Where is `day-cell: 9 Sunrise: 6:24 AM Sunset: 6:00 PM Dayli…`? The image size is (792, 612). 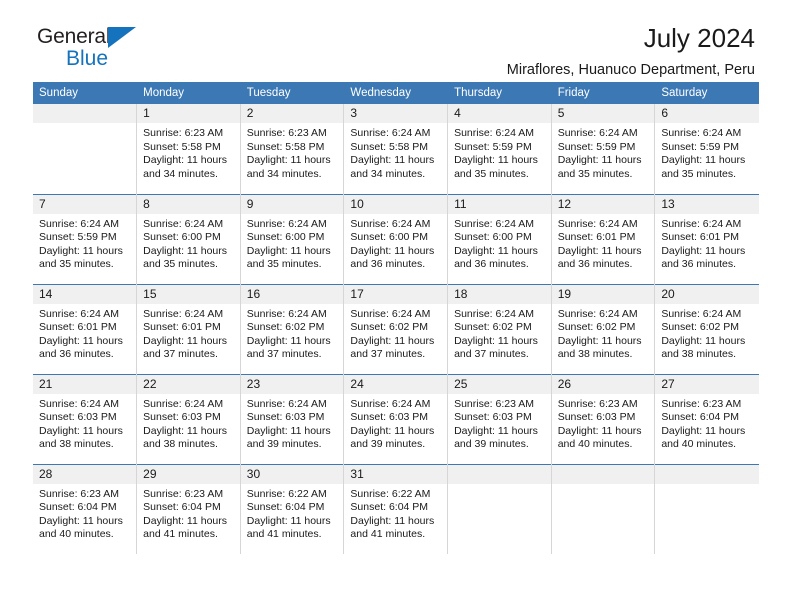
day-cell: 9 Sunrise: 6:24 AM Sunset: 6:00 PM Dayli… is located at coordinates (292, 238).